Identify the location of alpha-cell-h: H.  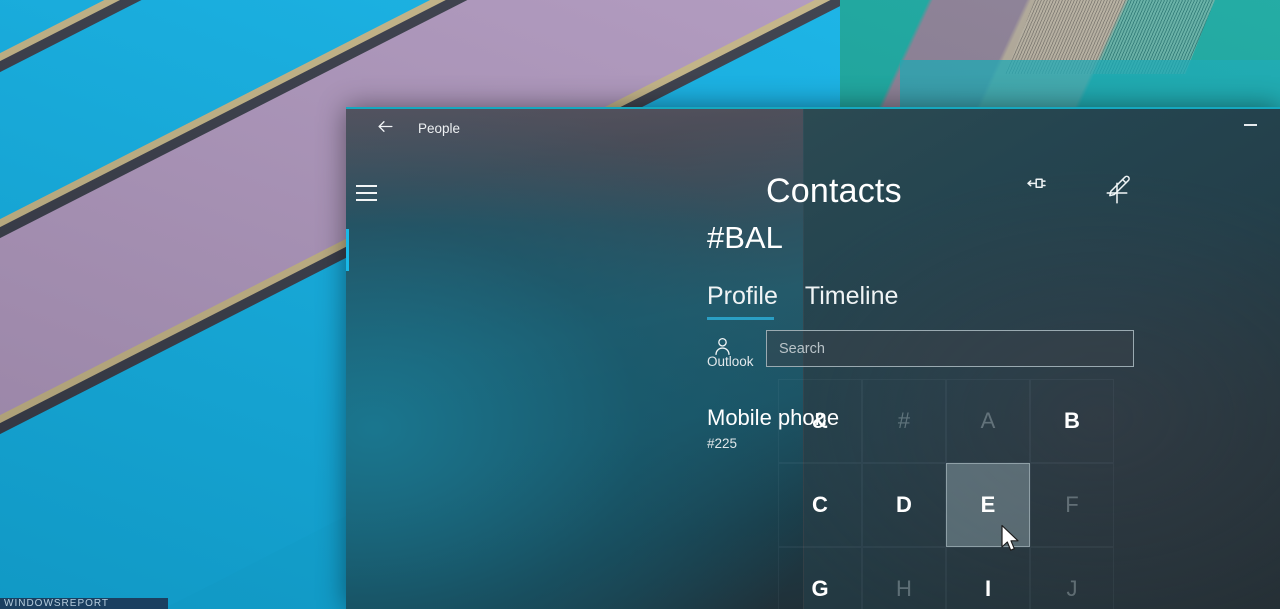
(904, 578).